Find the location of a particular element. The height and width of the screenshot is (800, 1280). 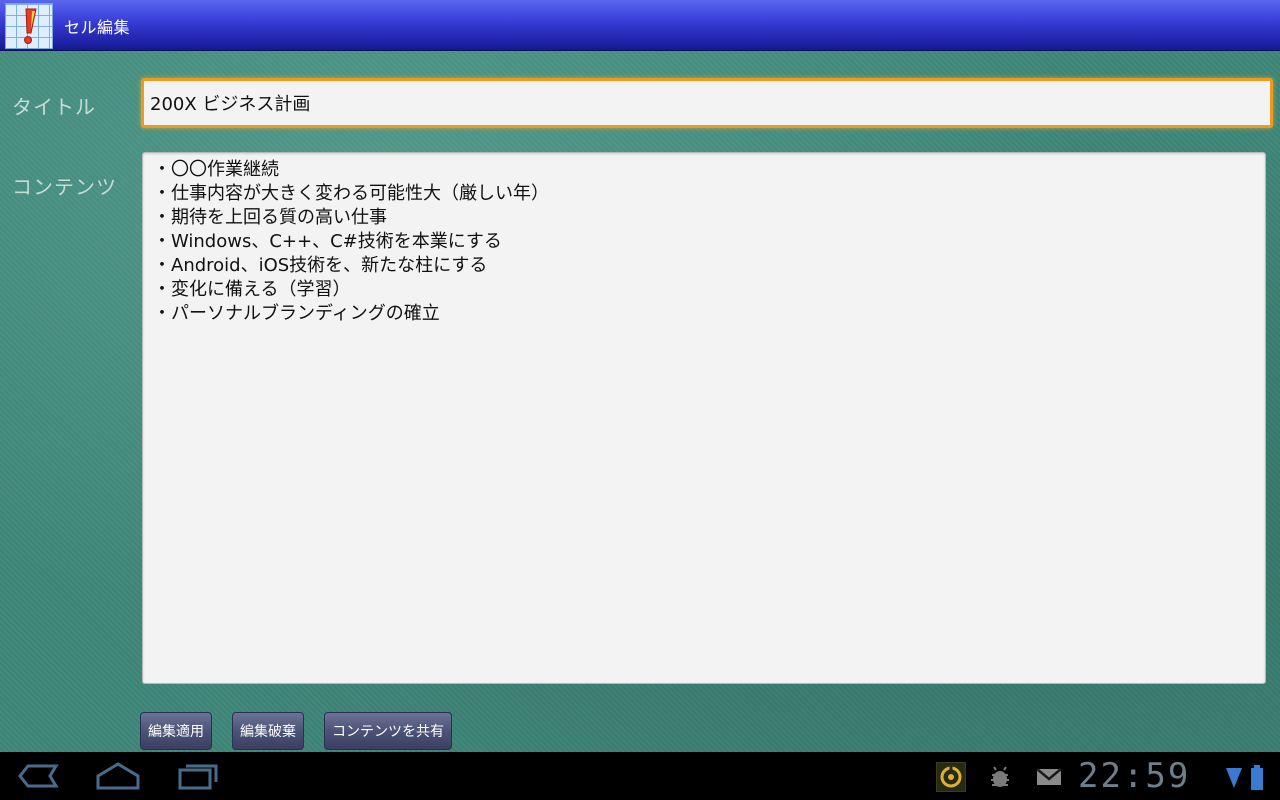

back-icon is located at coordinates (38, 776).